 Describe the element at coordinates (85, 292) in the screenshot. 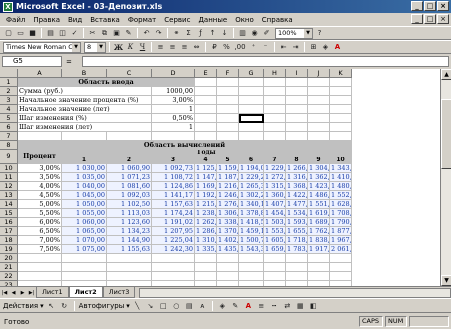

I see `sheet-tab-active: Лист2` at that location.